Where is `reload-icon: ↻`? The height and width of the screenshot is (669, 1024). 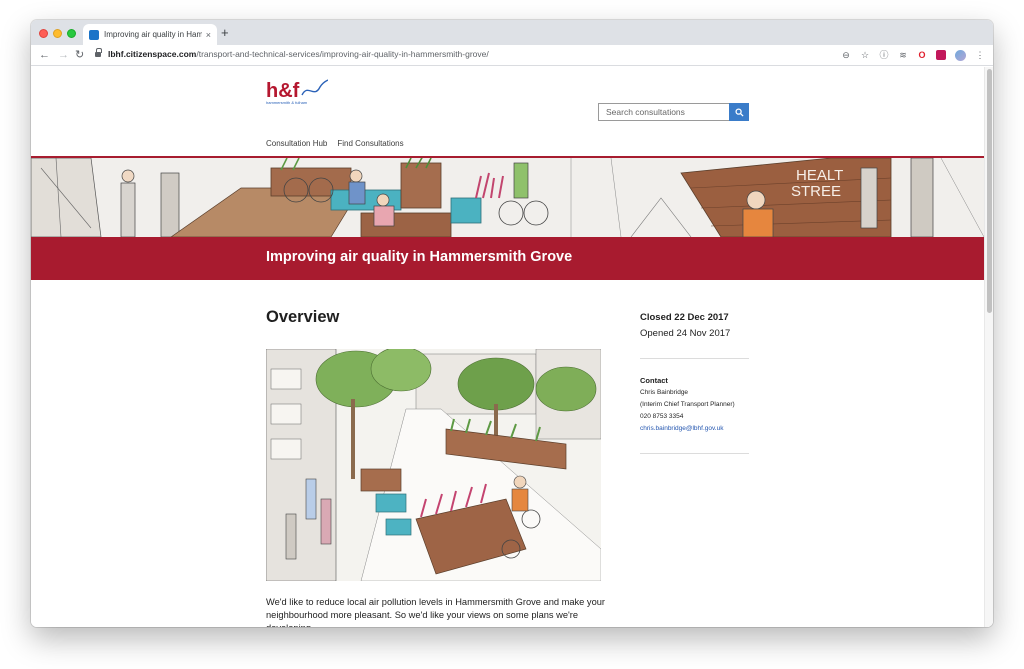
reload-icon: ↻ is located at coordinates (79, 55).